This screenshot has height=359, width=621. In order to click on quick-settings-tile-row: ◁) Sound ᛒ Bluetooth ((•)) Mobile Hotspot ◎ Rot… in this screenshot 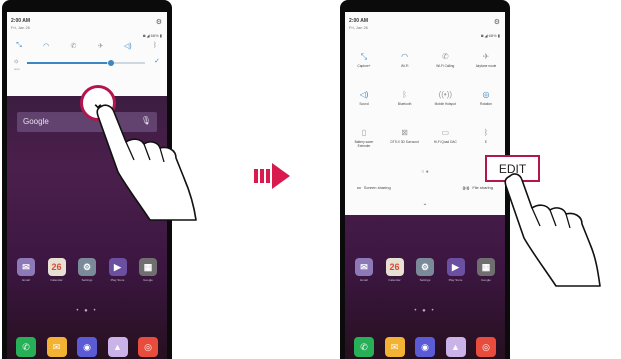, I will do `click(425, 101)`.